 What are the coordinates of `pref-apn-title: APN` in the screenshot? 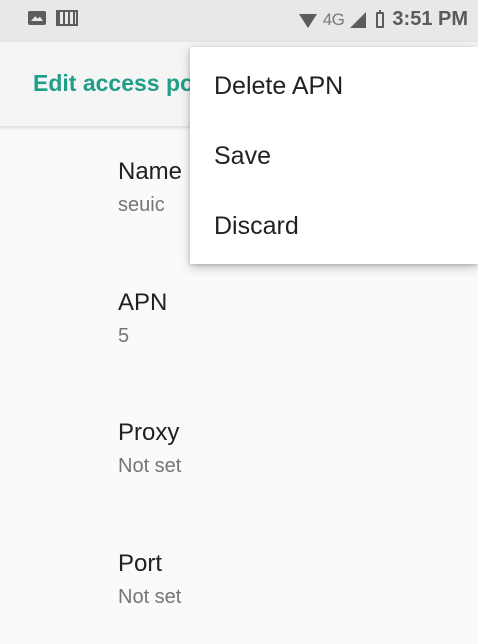 It's located at (143, 302).